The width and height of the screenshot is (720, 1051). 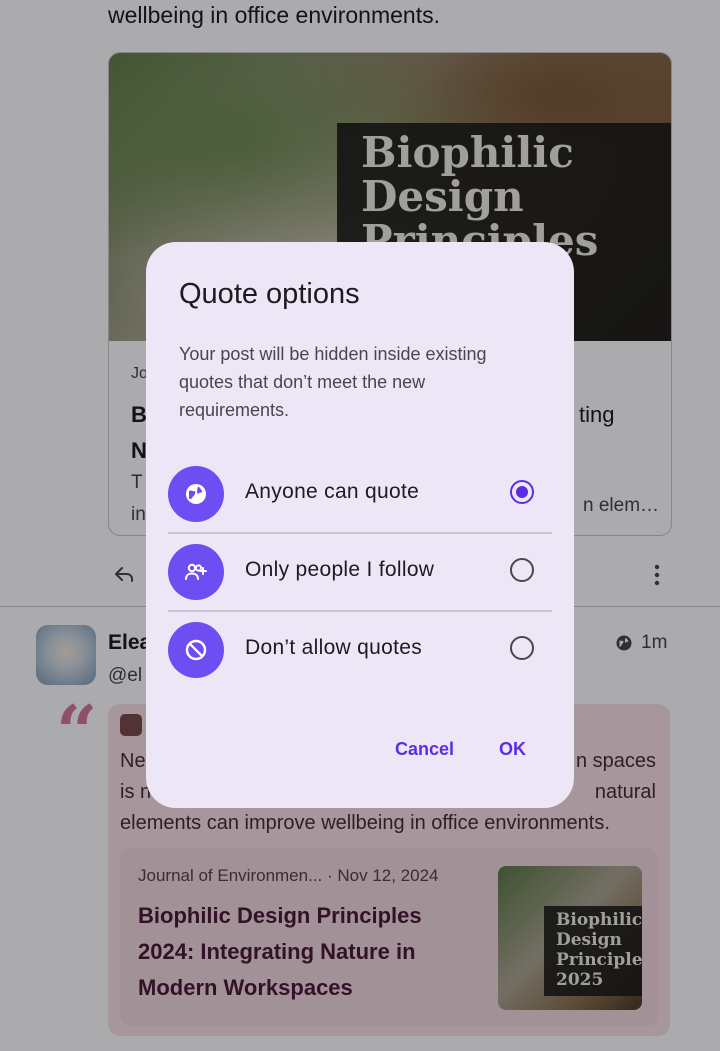 I want to click on option-label: Only people I follow, so click(x=340, y=569).